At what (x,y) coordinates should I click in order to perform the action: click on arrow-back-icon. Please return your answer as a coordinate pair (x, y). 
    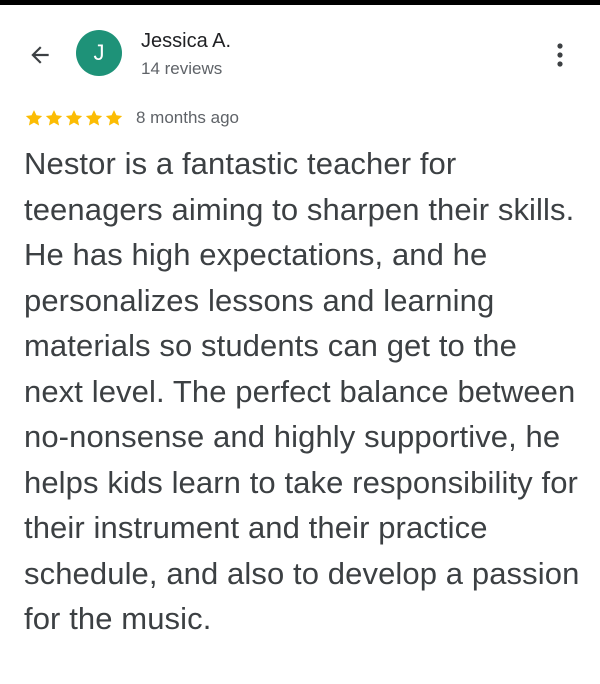
    Looking at the image, I should click on (40, 55).